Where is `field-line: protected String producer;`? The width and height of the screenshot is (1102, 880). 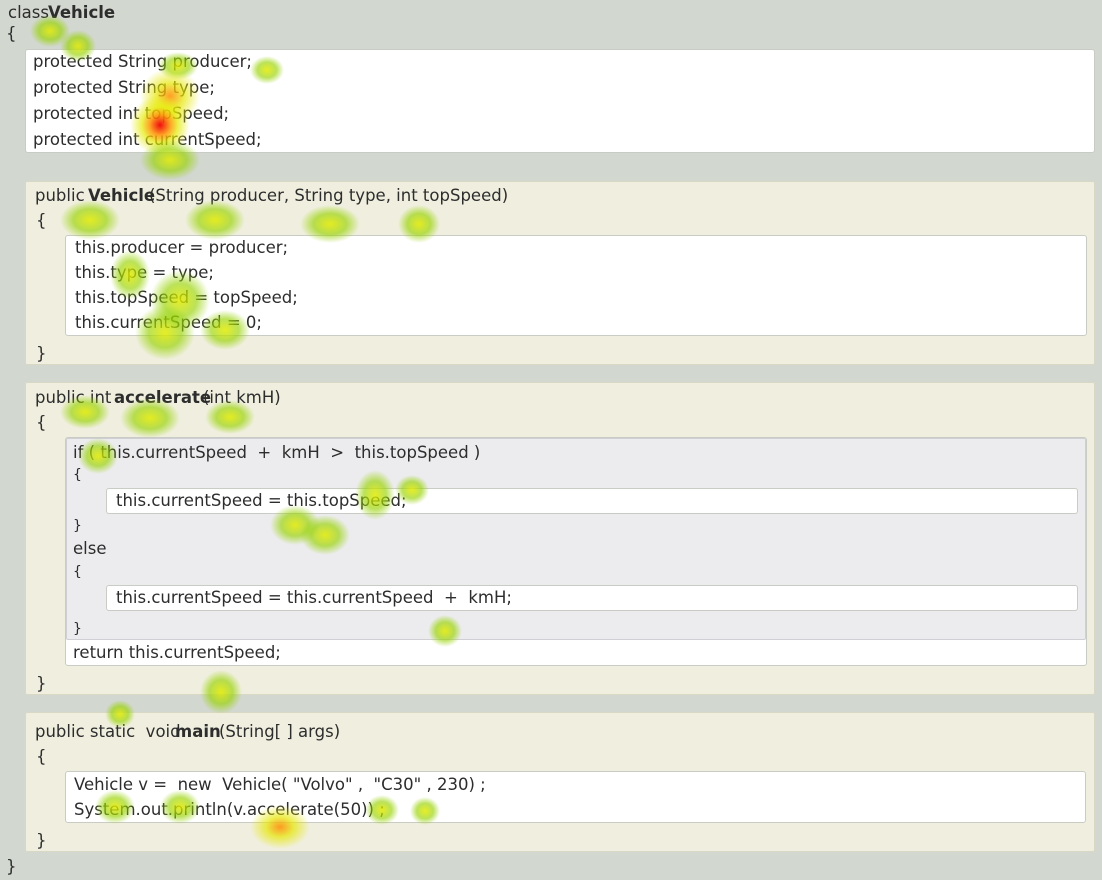 field-line: protected String producer; is located at coordinates (142, 61).